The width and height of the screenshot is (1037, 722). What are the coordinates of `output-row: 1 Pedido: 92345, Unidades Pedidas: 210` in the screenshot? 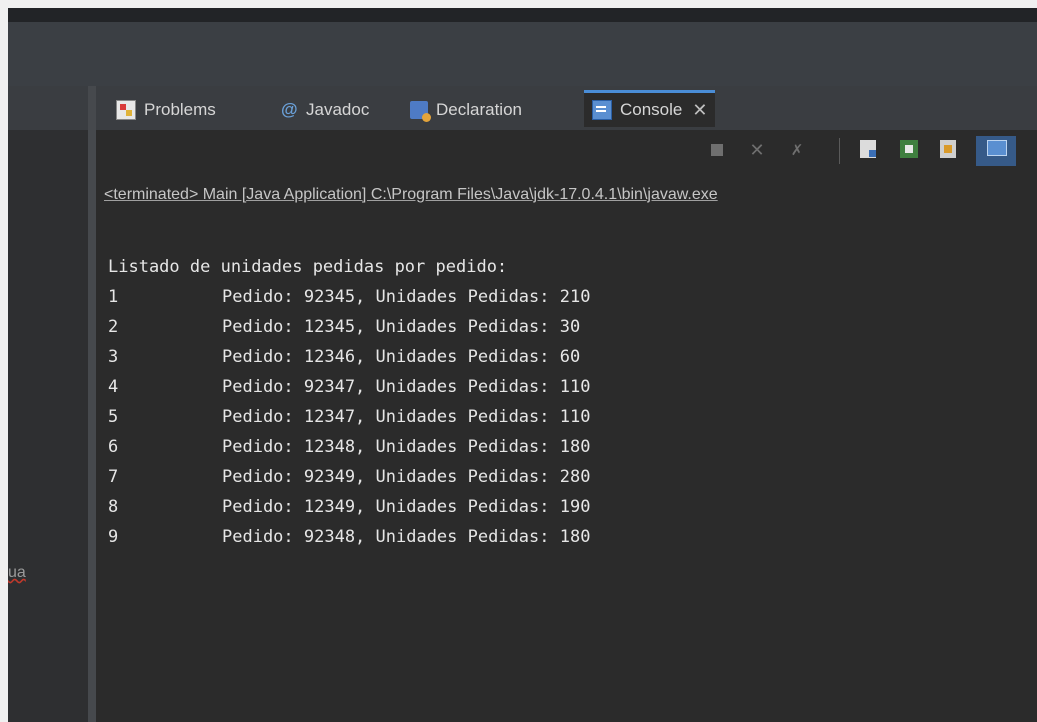 It's located at (349, 297).